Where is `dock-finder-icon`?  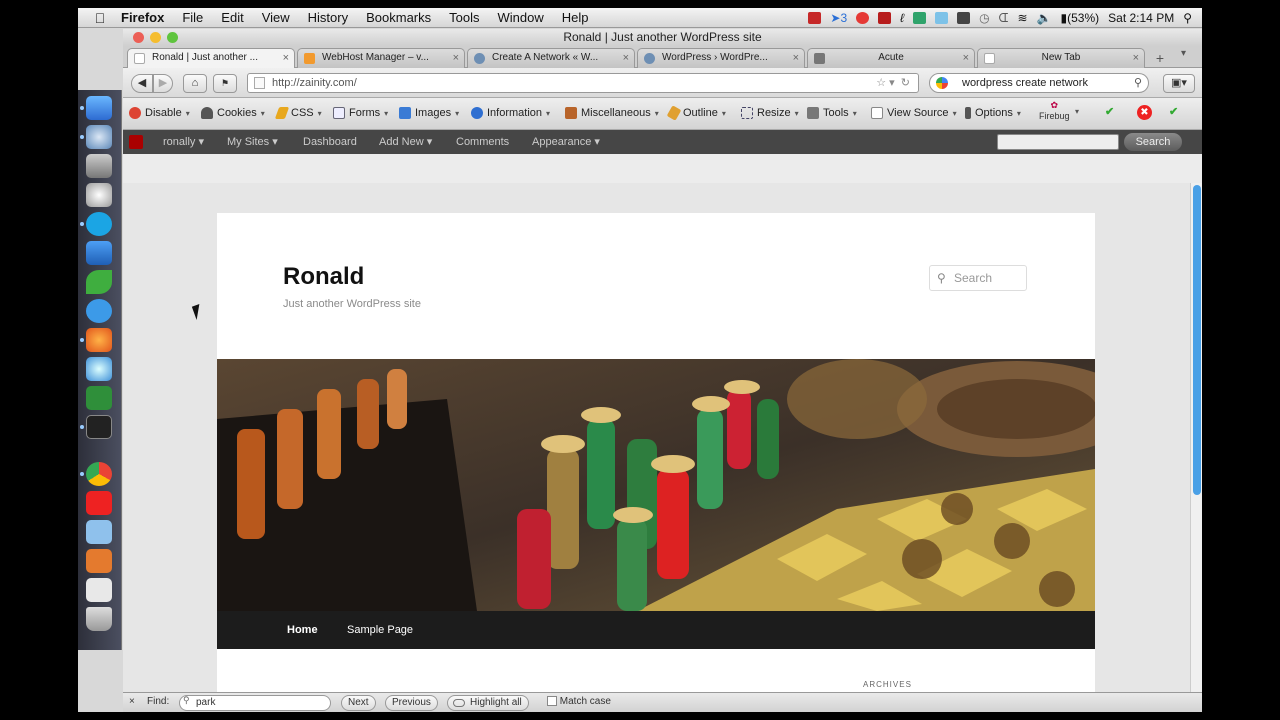
dock-finder-icon is located at coordinates (99, 108).